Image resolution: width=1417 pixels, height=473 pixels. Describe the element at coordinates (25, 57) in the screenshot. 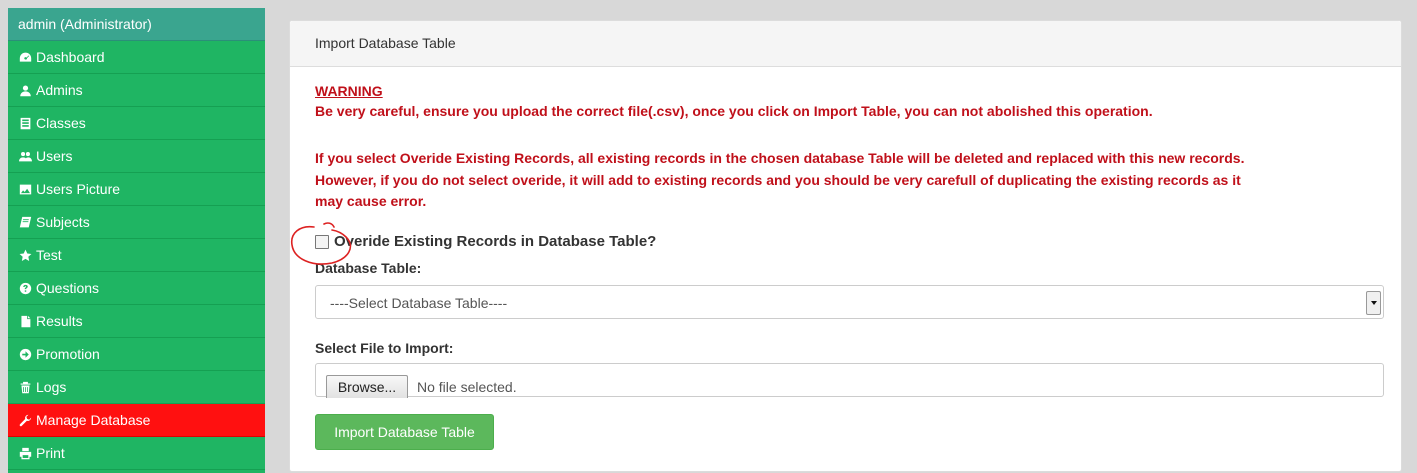

I see `dashboard-icon` at that location.